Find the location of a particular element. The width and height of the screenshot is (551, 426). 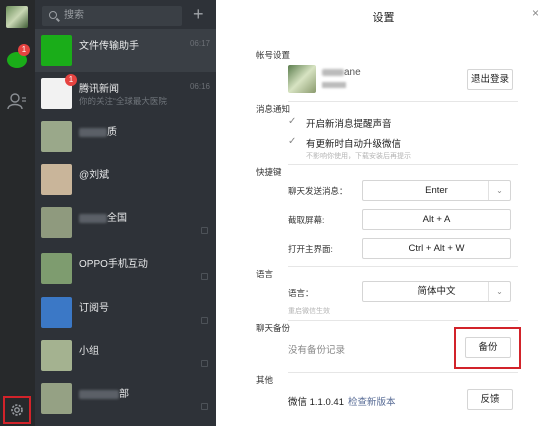

chat-name: 订阅号 is located at coordinates (94, 308).